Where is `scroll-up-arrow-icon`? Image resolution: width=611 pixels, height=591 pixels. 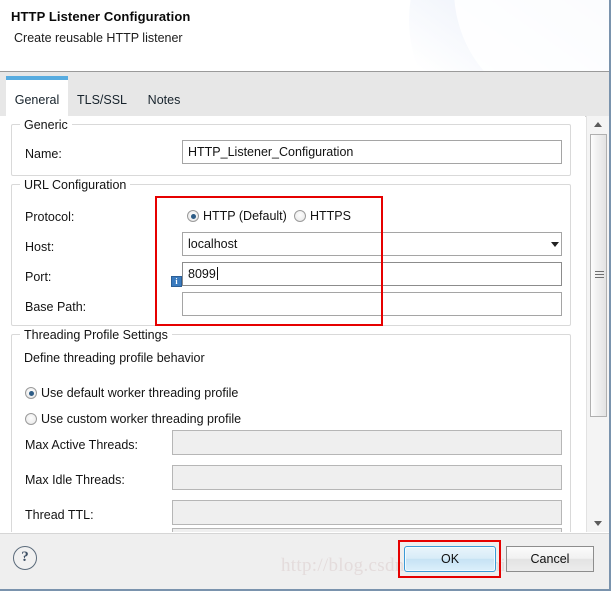
scroll-up-arrow-icon is located at coordinates (598, 124).